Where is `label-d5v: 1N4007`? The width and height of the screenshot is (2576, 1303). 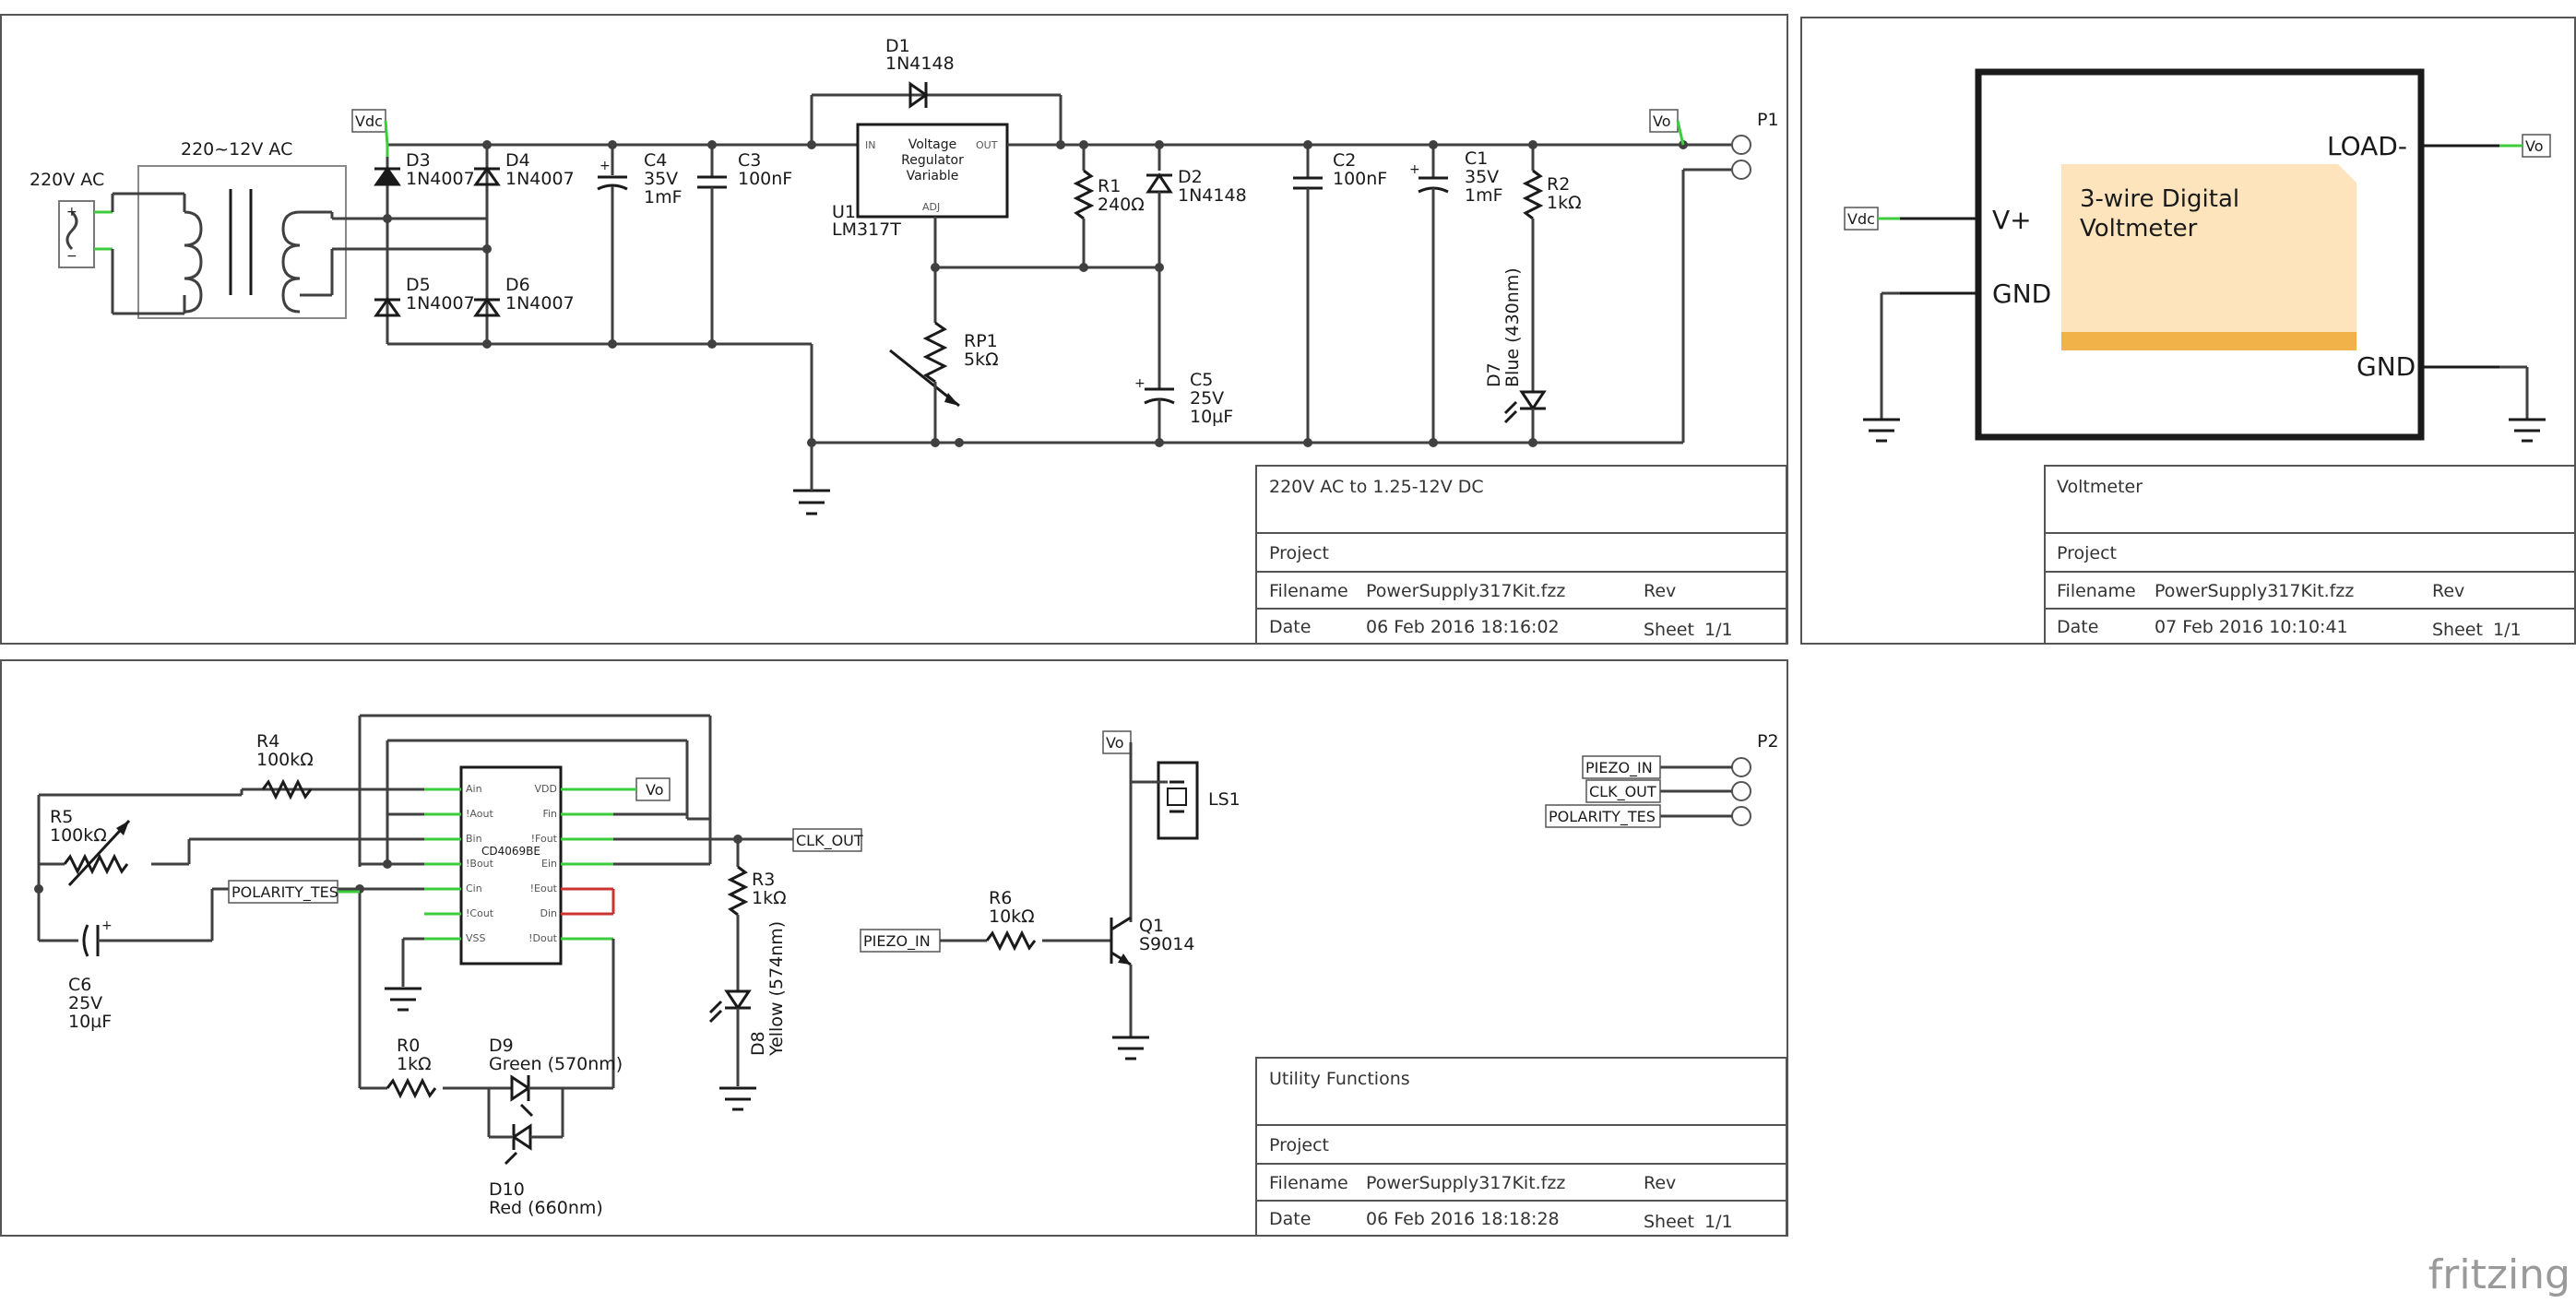 label-d5v: 1N4007 is located at coordinates (441, 303).